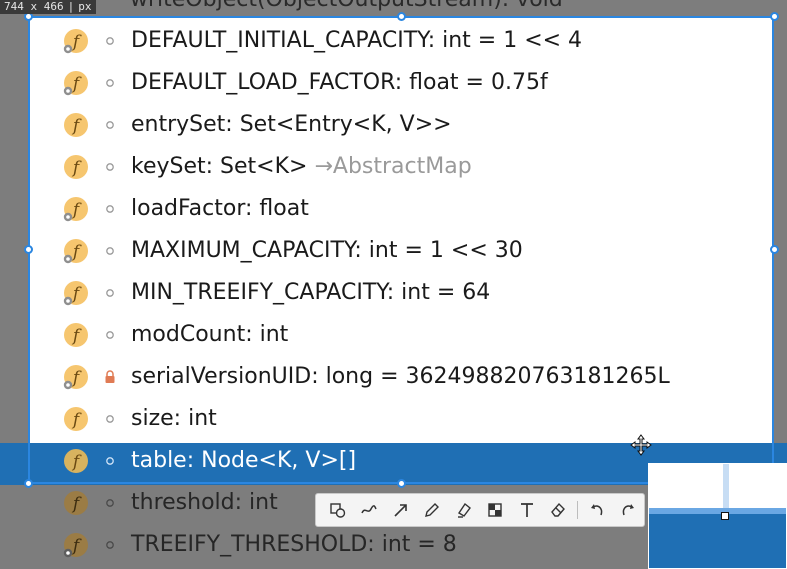  I want to click on member-name: MAXIMUM_CAPACITY, so click(243, 250).